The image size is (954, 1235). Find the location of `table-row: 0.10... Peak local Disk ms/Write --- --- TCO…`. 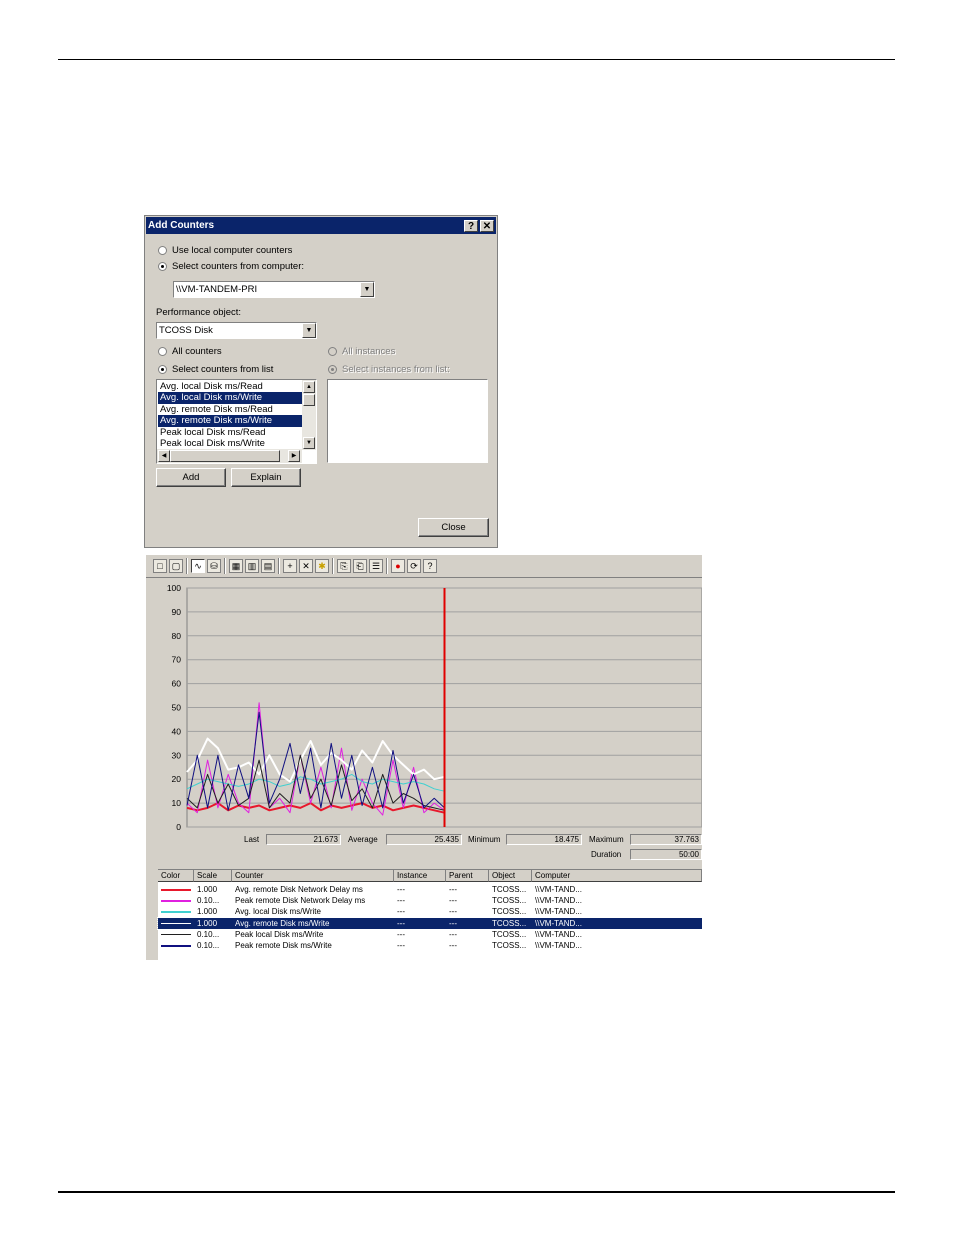

table-row: 0.10... Peak local Disk ms/Write --- --- TCO… is located at coordinates (430, 934).